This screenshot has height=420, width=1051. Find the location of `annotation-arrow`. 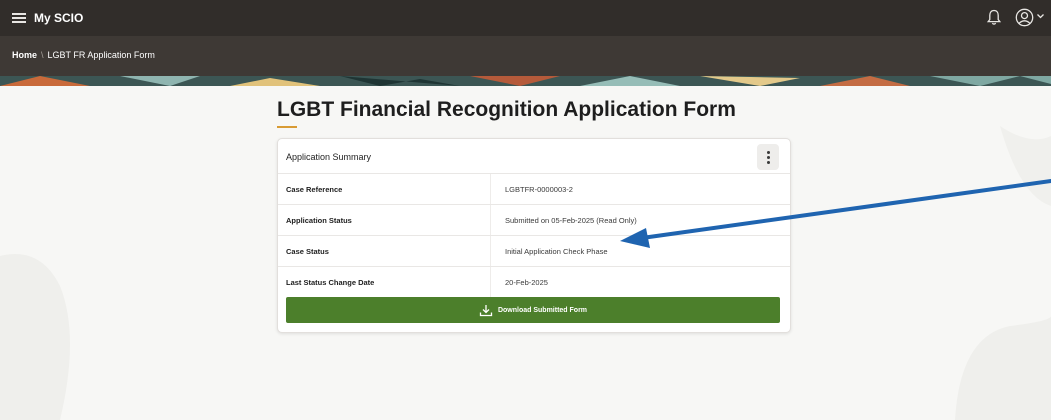

annotation-arrow is located at coordinates (835, 213).